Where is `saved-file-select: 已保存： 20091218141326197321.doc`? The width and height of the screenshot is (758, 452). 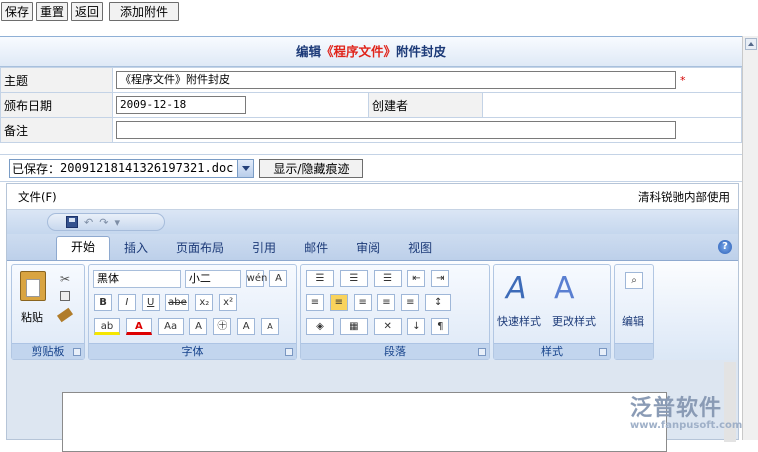 saved-file-select: 已保存： 20091218141326197321.doc is located at coordinates (132, 168).